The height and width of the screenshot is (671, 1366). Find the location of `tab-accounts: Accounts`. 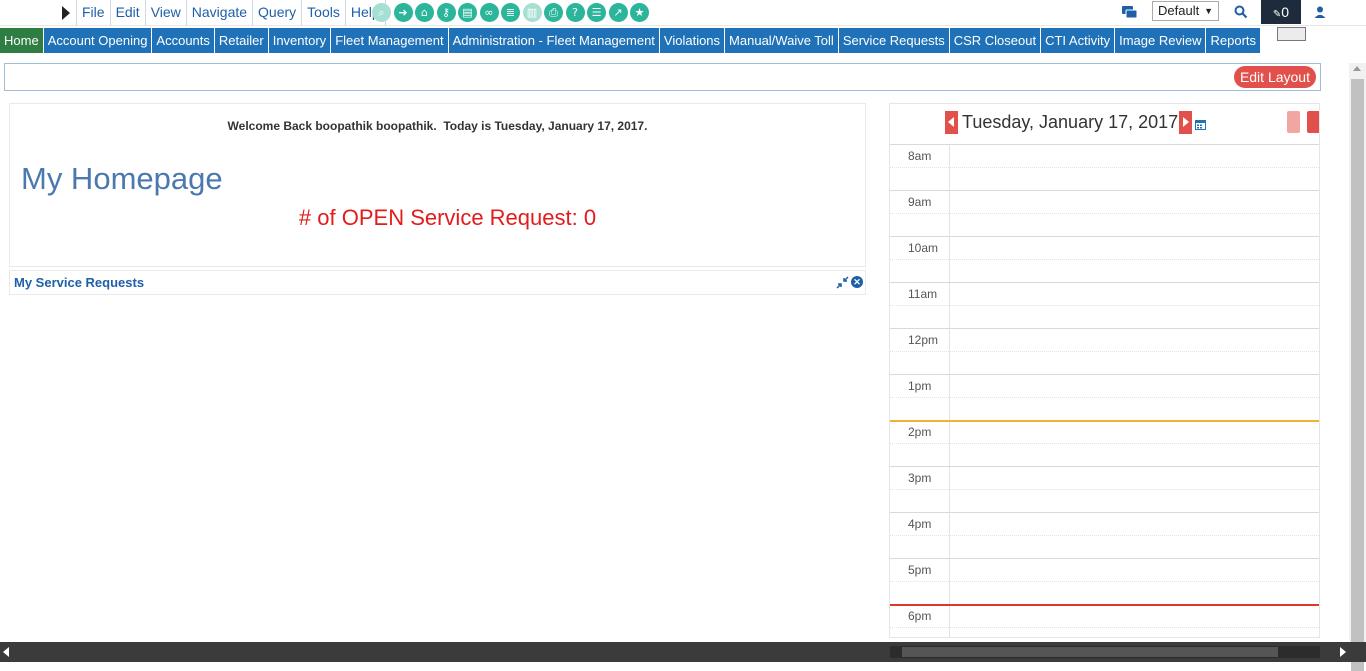

tab-accounts: Accounts is located at coordinates (183, 40).